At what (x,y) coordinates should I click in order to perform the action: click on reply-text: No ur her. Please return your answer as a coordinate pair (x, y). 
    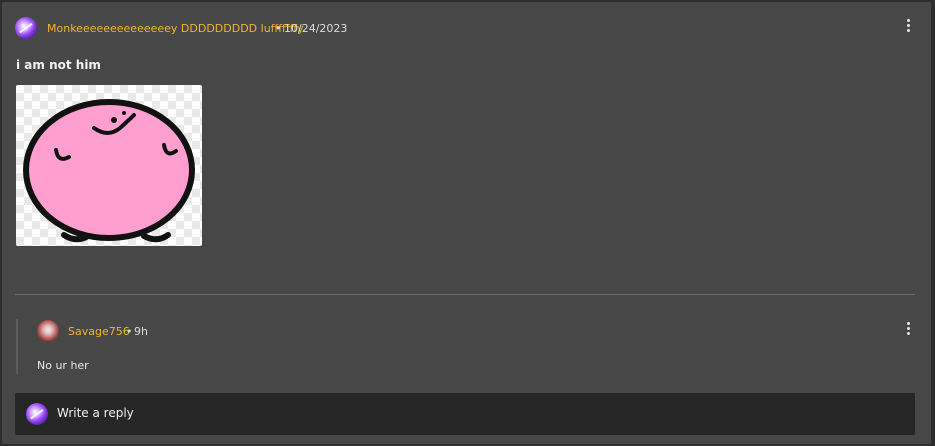
    Looking at the image, I should click on (63, 365).